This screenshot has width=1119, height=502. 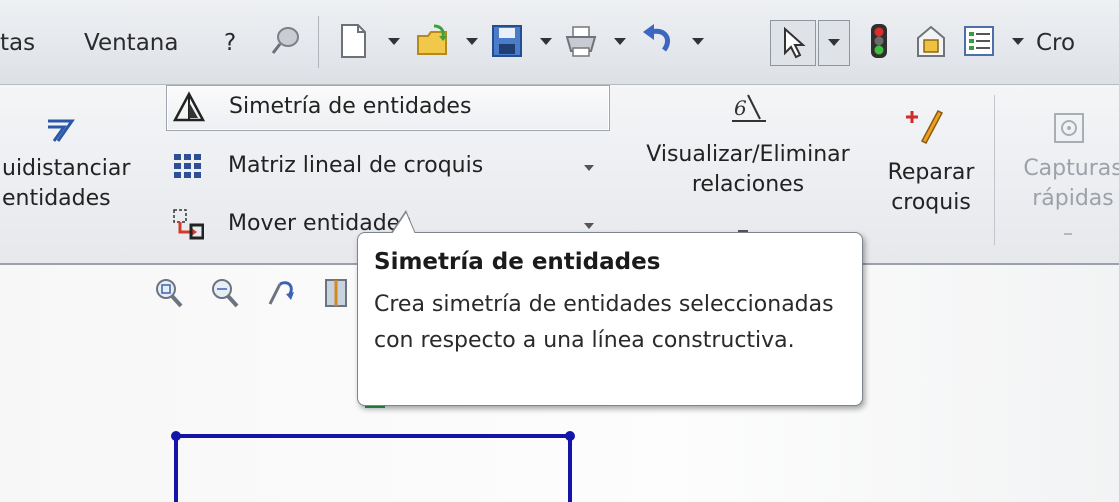 What do you see at coordinates (979, 41) in the screenshot?
I see `options-icon` at bounding box center [979, 41].